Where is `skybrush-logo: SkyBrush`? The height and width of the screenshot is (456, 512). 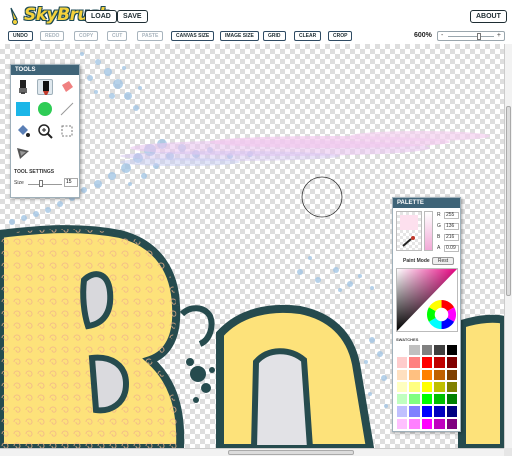
skybrush-logo: SkyBrush is located at coordinates (58, 16).